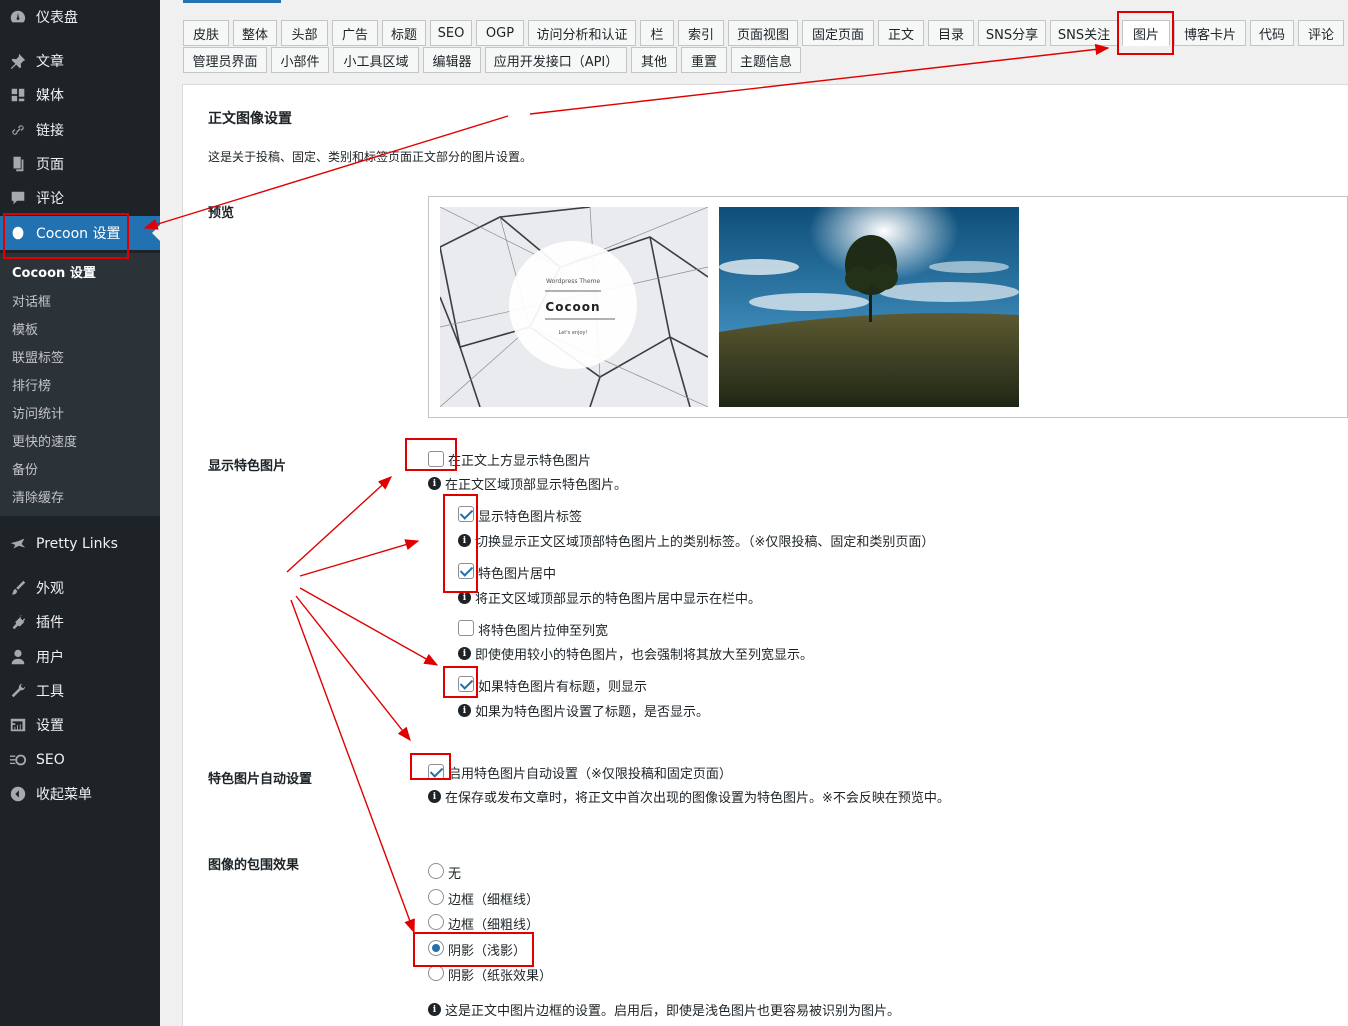 This screenshot has width=1348, height=1026. What do you see at coordinates (25, 328) in the screenshot?
I see `submenu-item-template: 模板` at bounding box center [25, 328].